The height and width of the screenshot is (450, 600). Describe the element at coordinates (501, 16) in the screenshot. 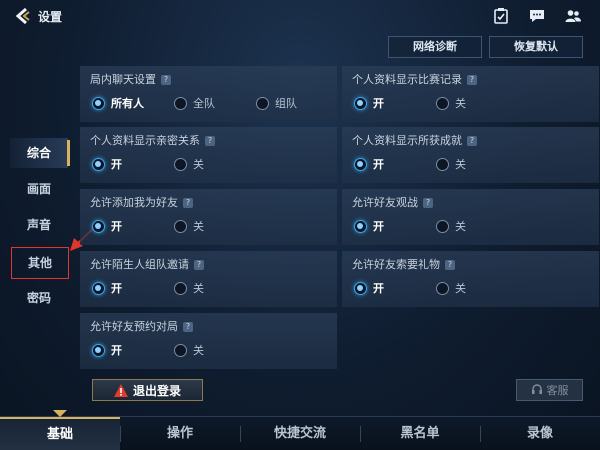

I see `tasks-icon` at that location.